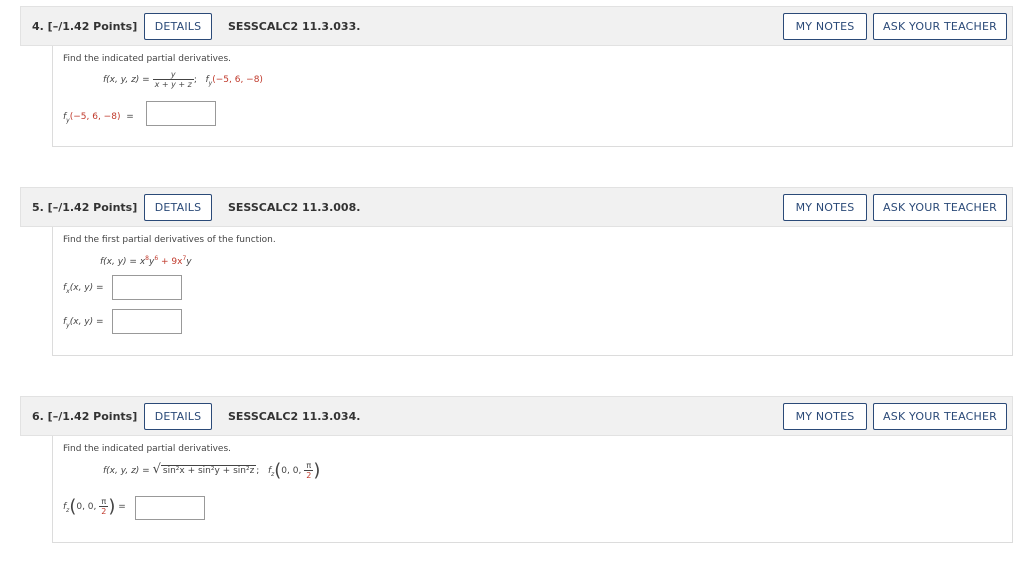 This screenshot has width=1024, height=579. What do you see at coordinates (147, 287) in the screenshot?
I see `fx-answer-input` at bounding box center [147, 287].